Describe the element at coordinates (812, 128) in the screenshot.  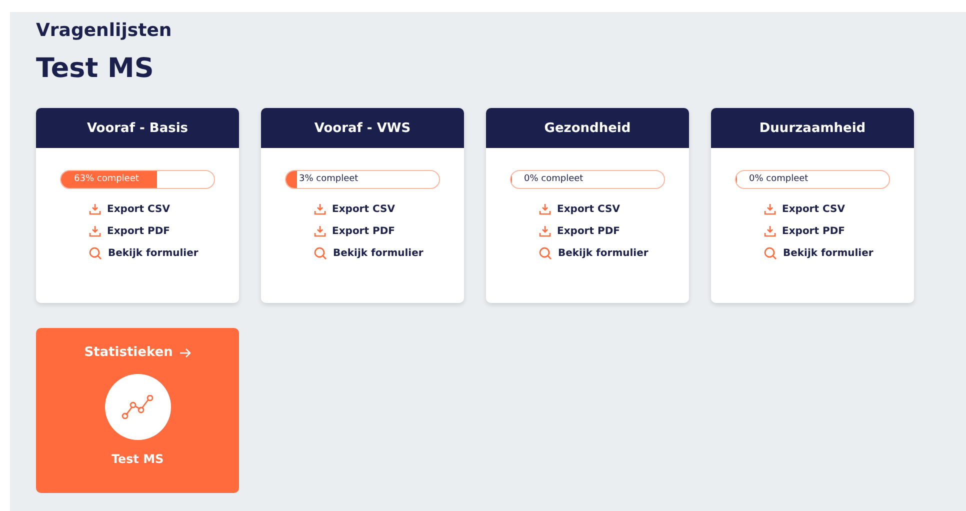
I see `card-title: Duurzaamheid` at that location.